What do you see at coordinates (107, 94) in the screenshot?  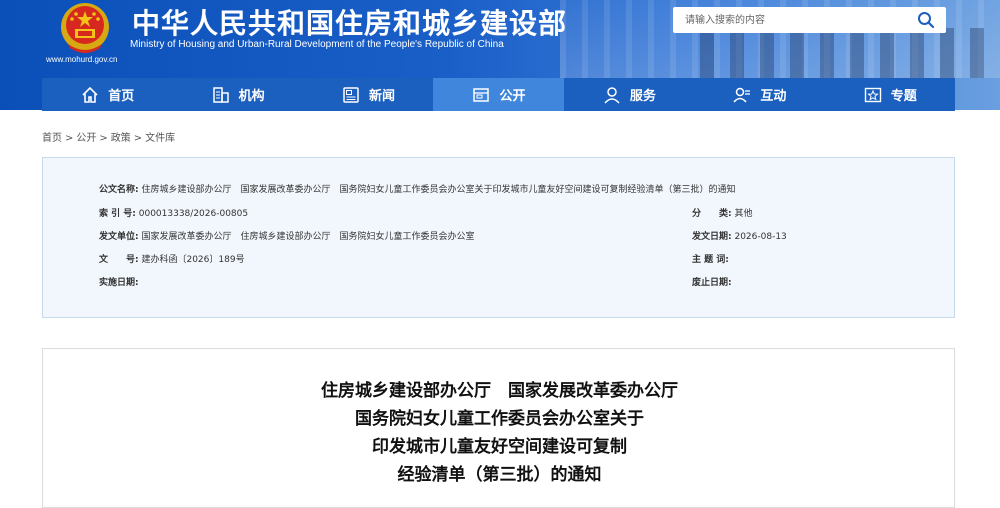 I see `nav-item-home: 首页` at bounding box center [107, 94].